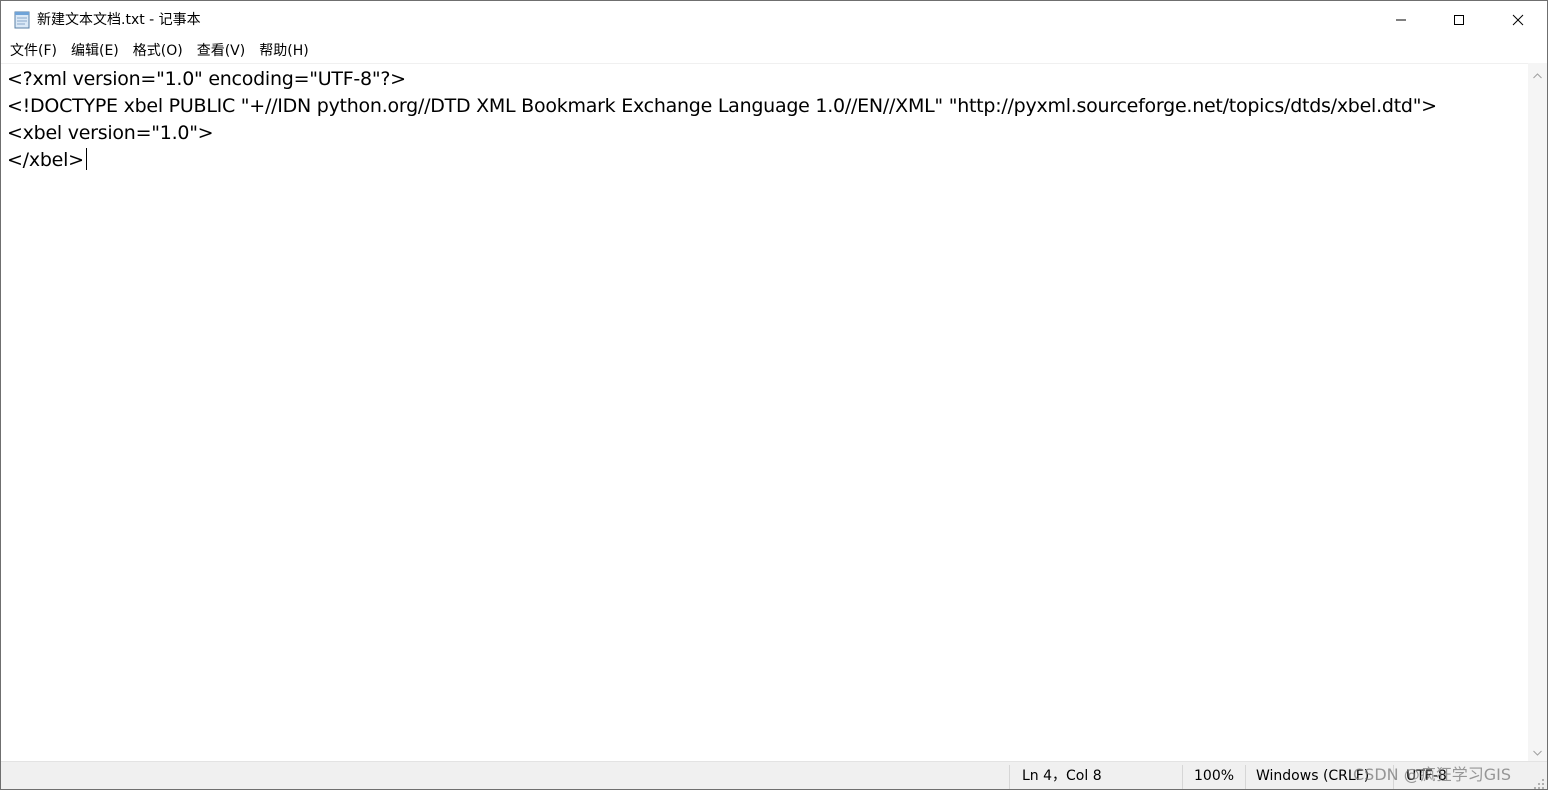  I want to click on cursor-position: Ln 4，Col 8, so click(1062, 776).